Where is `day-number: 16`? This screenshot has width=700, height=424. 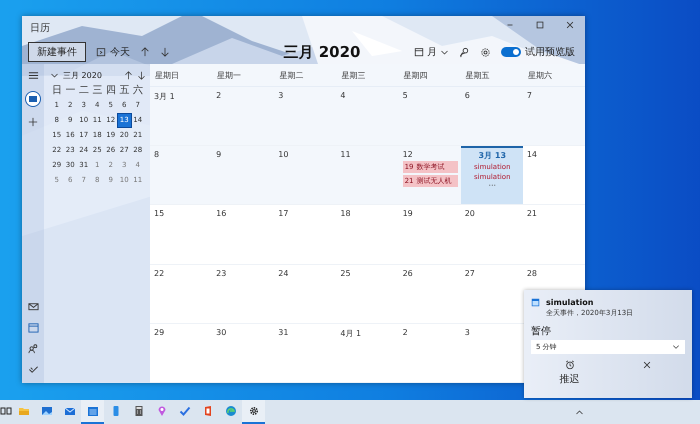
day-number: 16 is located at coordinates (222, 213).